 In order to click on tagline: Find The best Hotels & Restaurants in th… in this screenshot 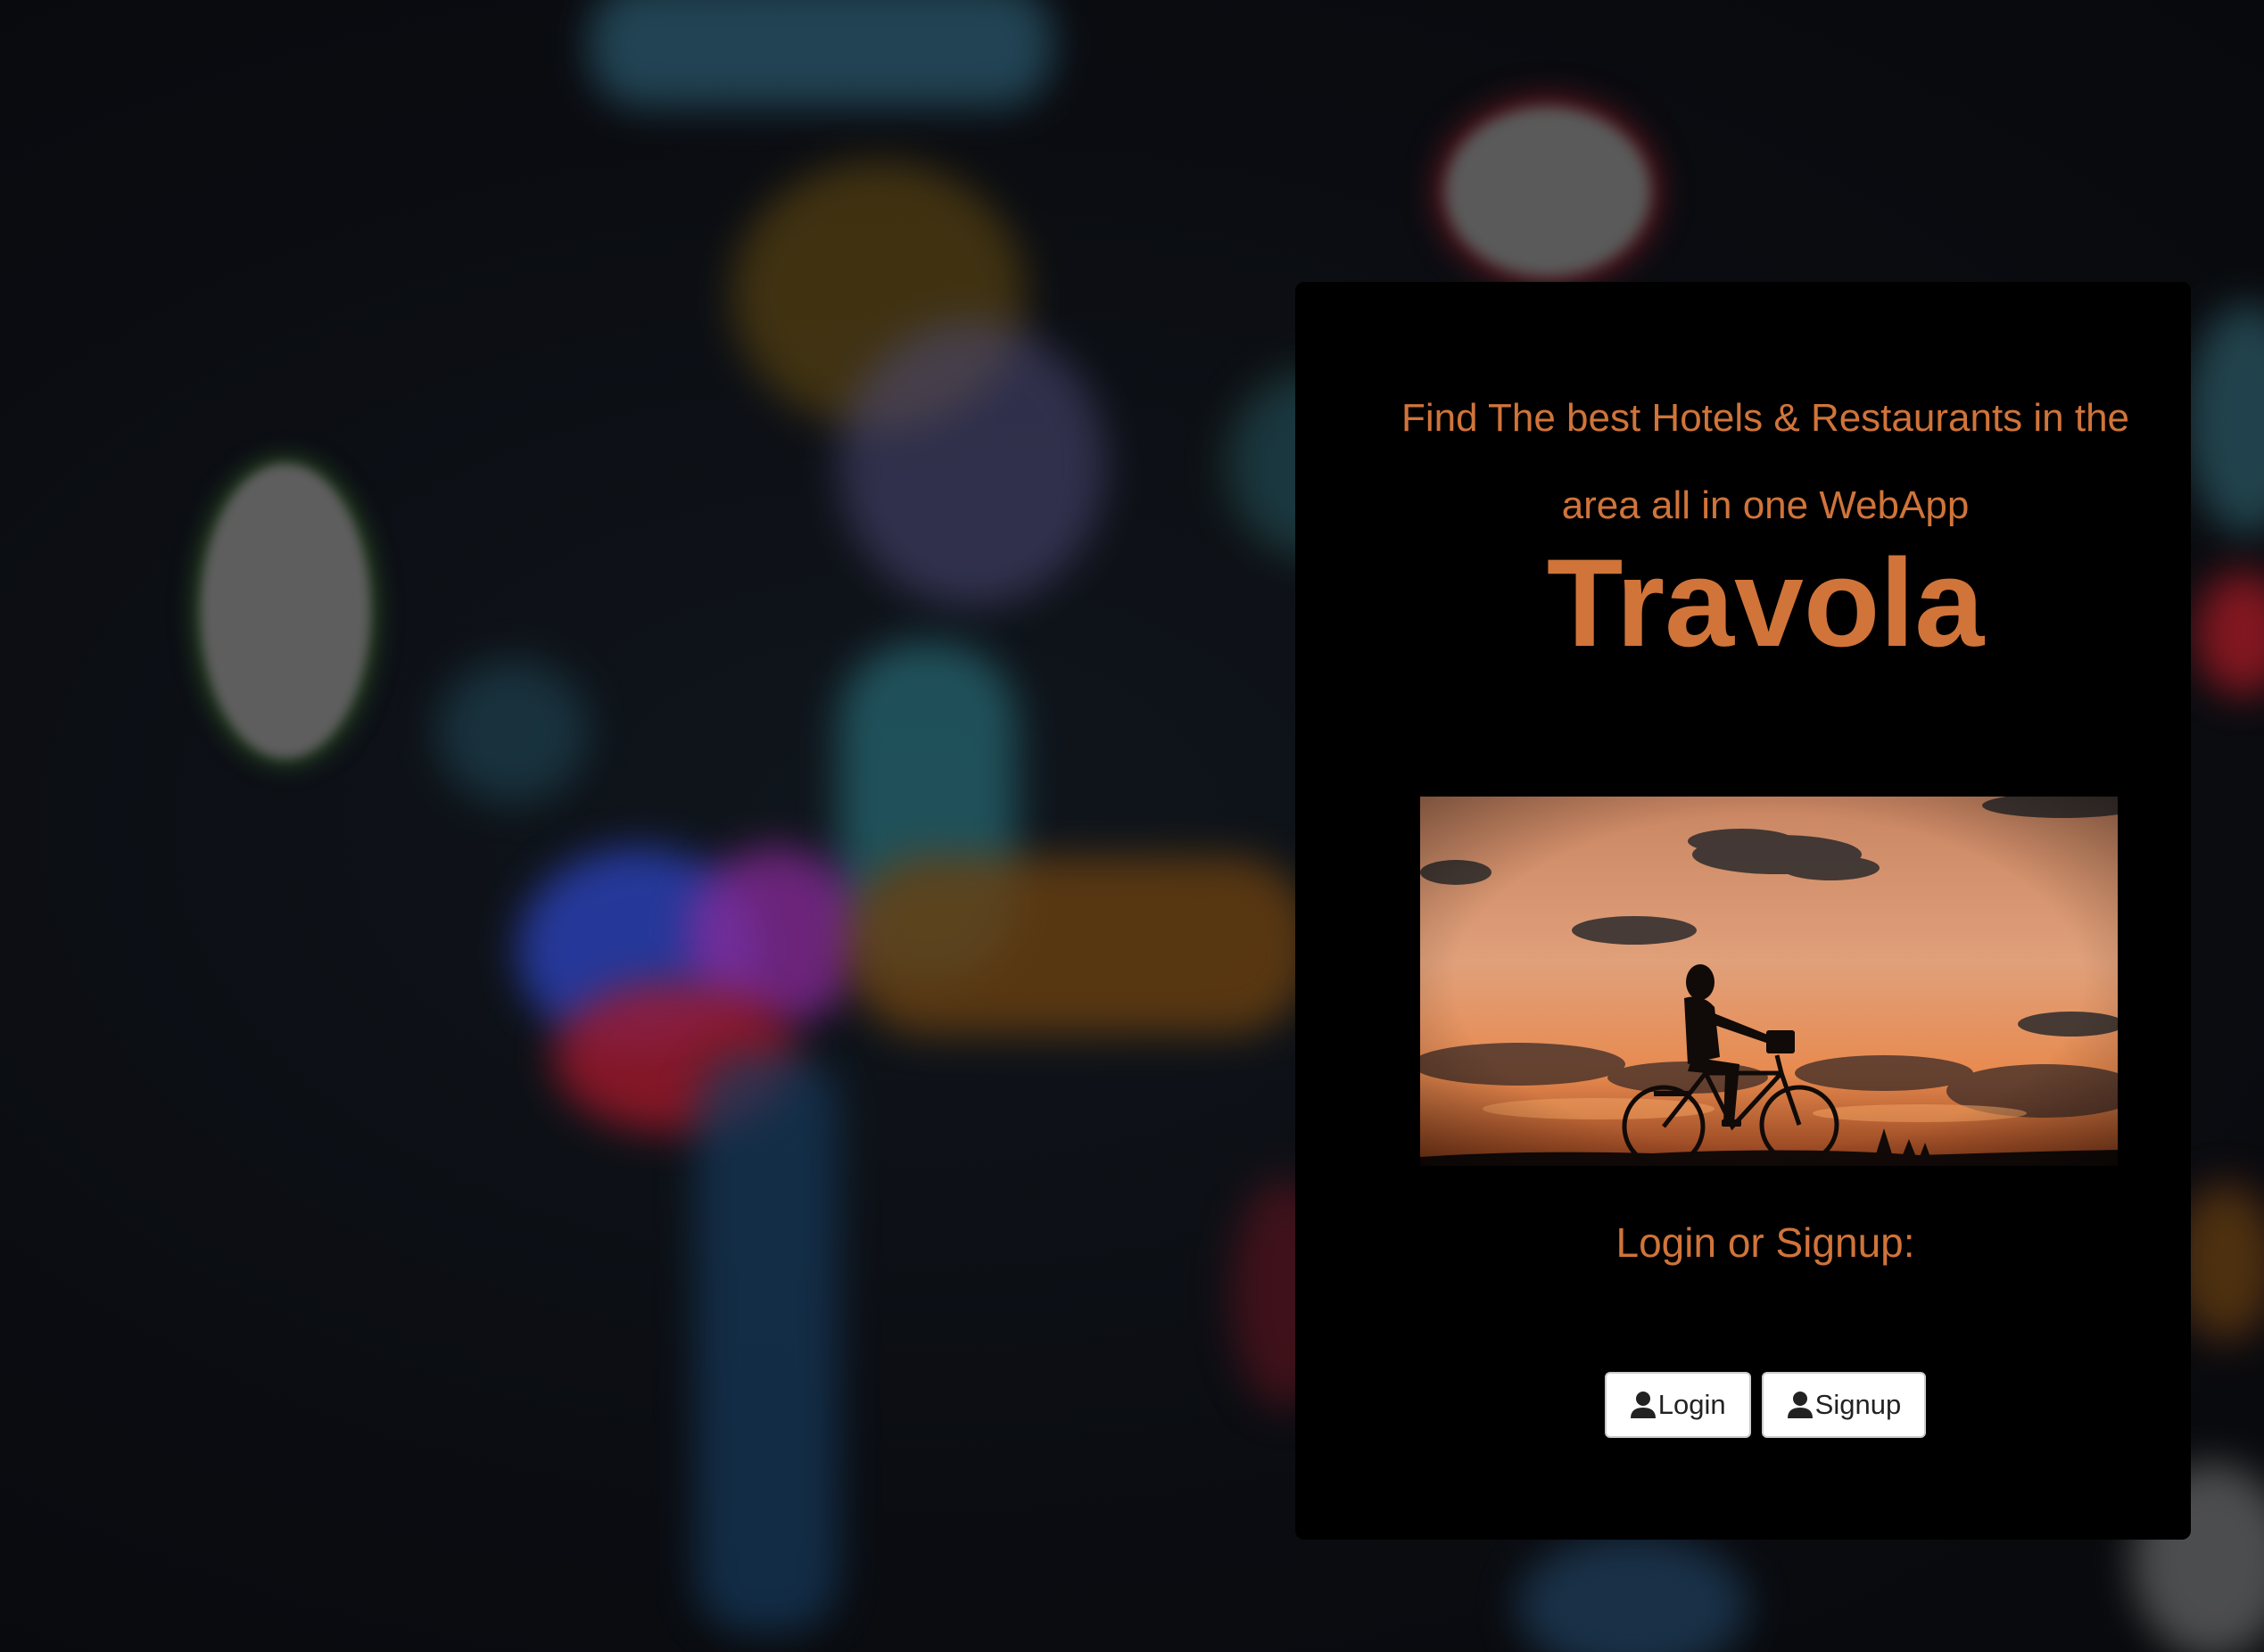, I will do `click(1765, 461)`.